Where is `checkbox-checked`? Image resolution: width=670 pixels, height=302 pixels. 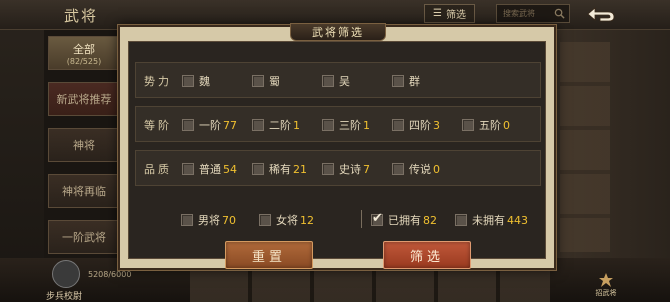 checkbox-checked is located at coordinates (377, 218).